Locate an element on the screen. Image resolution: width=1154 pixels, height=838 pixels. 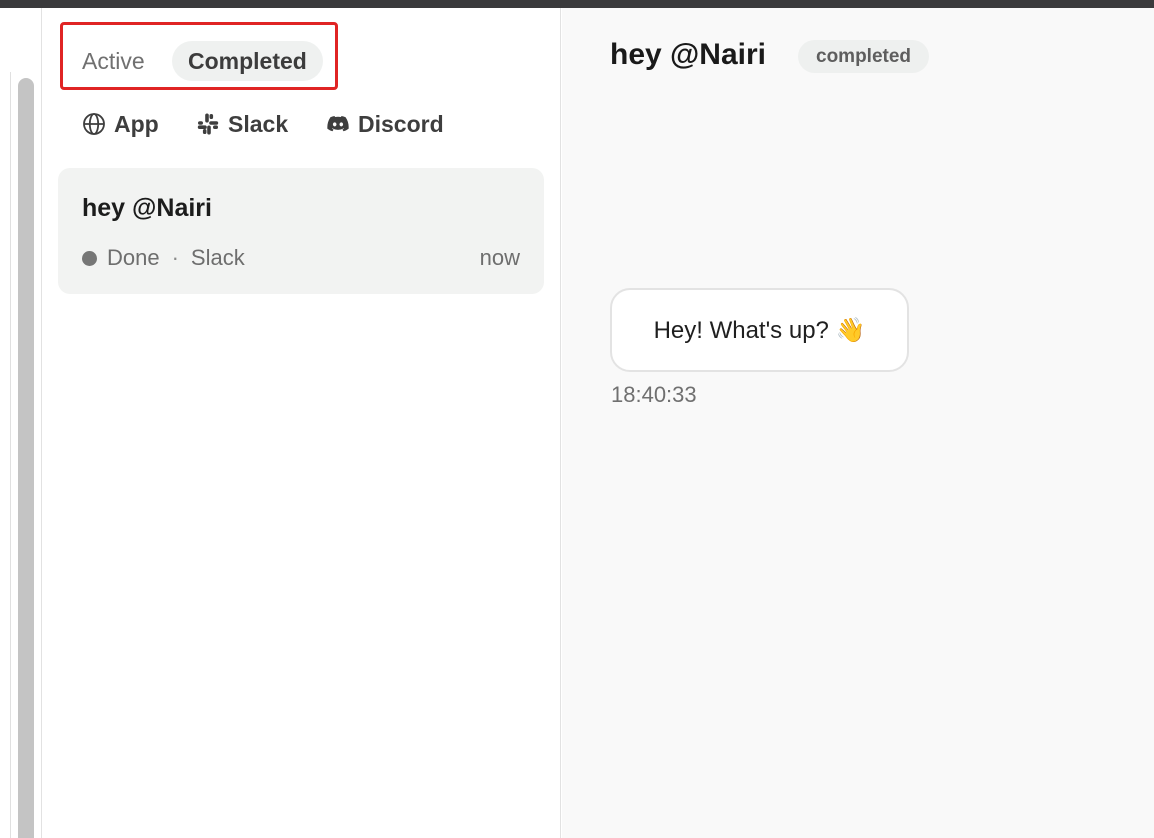
message-text: Hey! What's up? 👋 is located at coordinates (759, 330).